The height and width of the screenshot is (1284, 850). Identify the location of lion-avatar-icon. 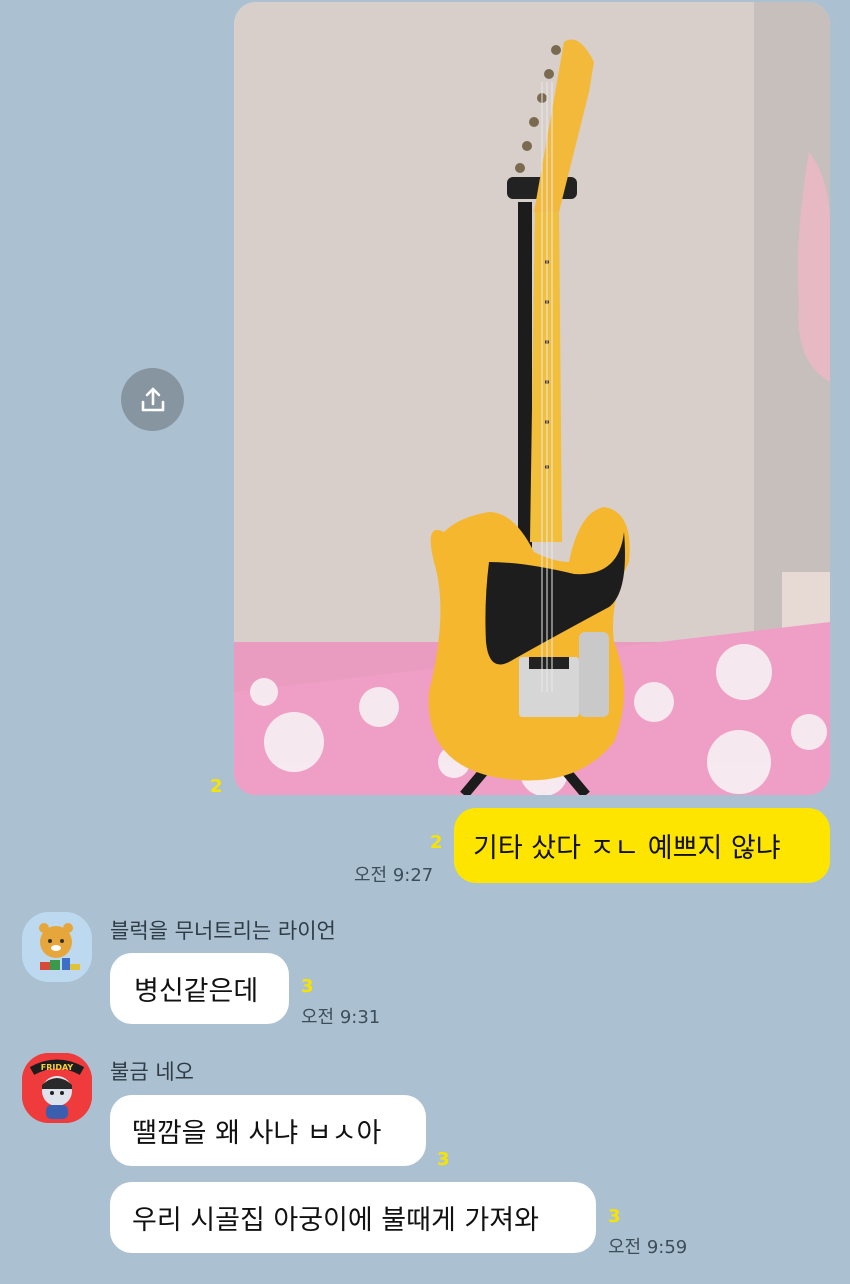
(57, 947).